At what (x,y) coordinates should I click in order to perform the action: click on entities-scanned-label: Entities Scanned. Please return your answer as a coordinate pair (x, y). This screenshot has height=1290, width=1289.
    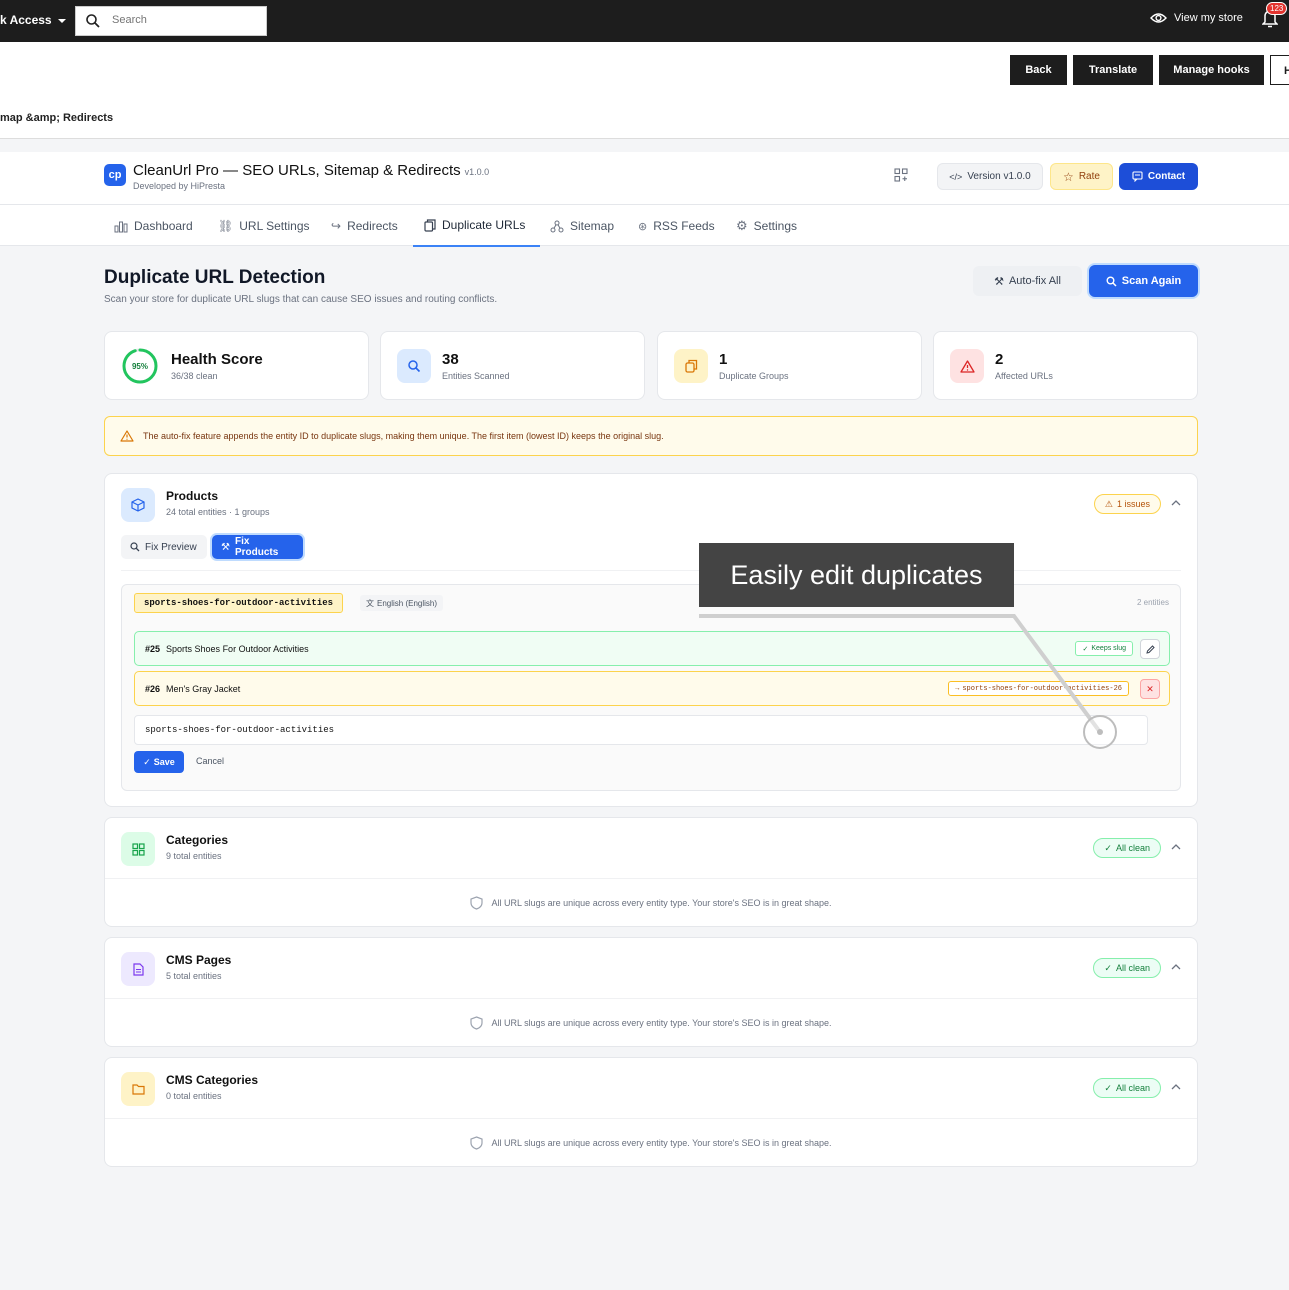
    Looking at the image, I should click on (476, 376).